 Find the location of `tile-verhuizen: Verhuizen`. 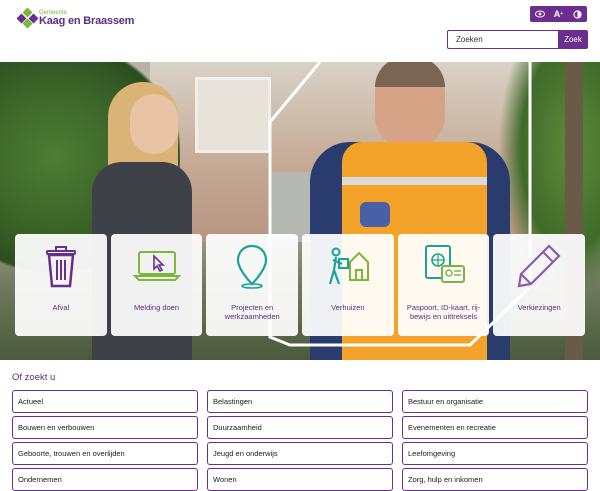

tile-verhuizen: Verhuizen is located at coordinates (348, 285).